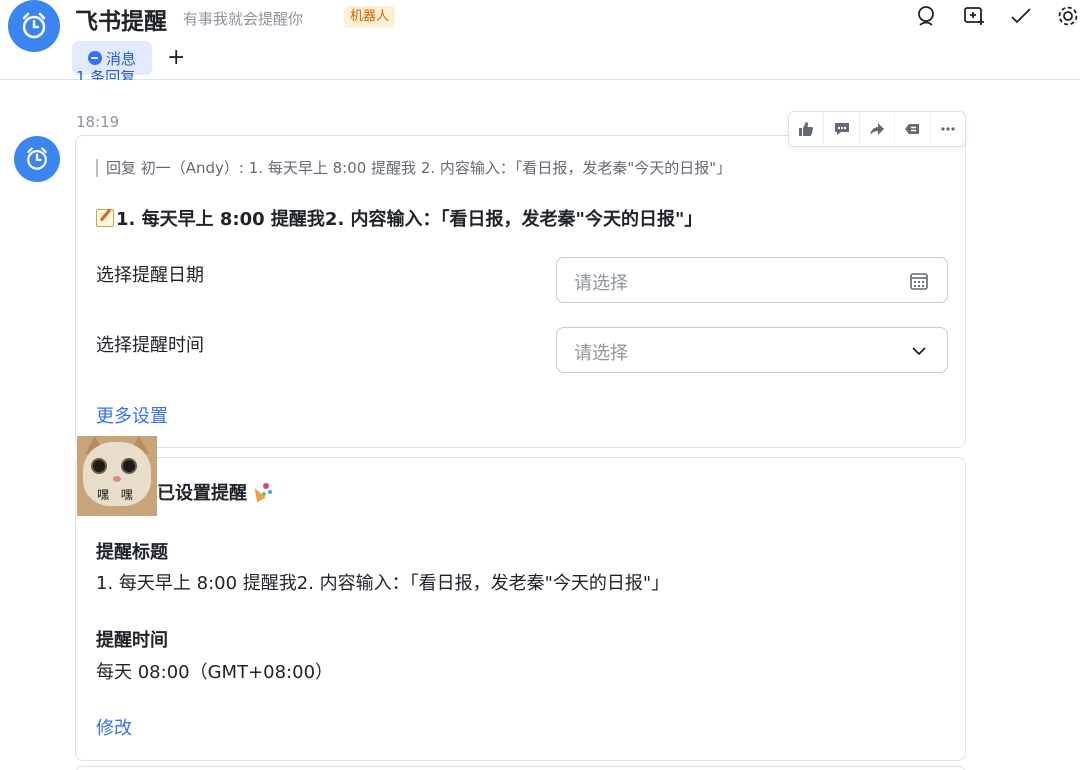 The height and width of the screenshot is (770, 1080). I want to click on chat-title: 飞书提醒, so click(121, 22).